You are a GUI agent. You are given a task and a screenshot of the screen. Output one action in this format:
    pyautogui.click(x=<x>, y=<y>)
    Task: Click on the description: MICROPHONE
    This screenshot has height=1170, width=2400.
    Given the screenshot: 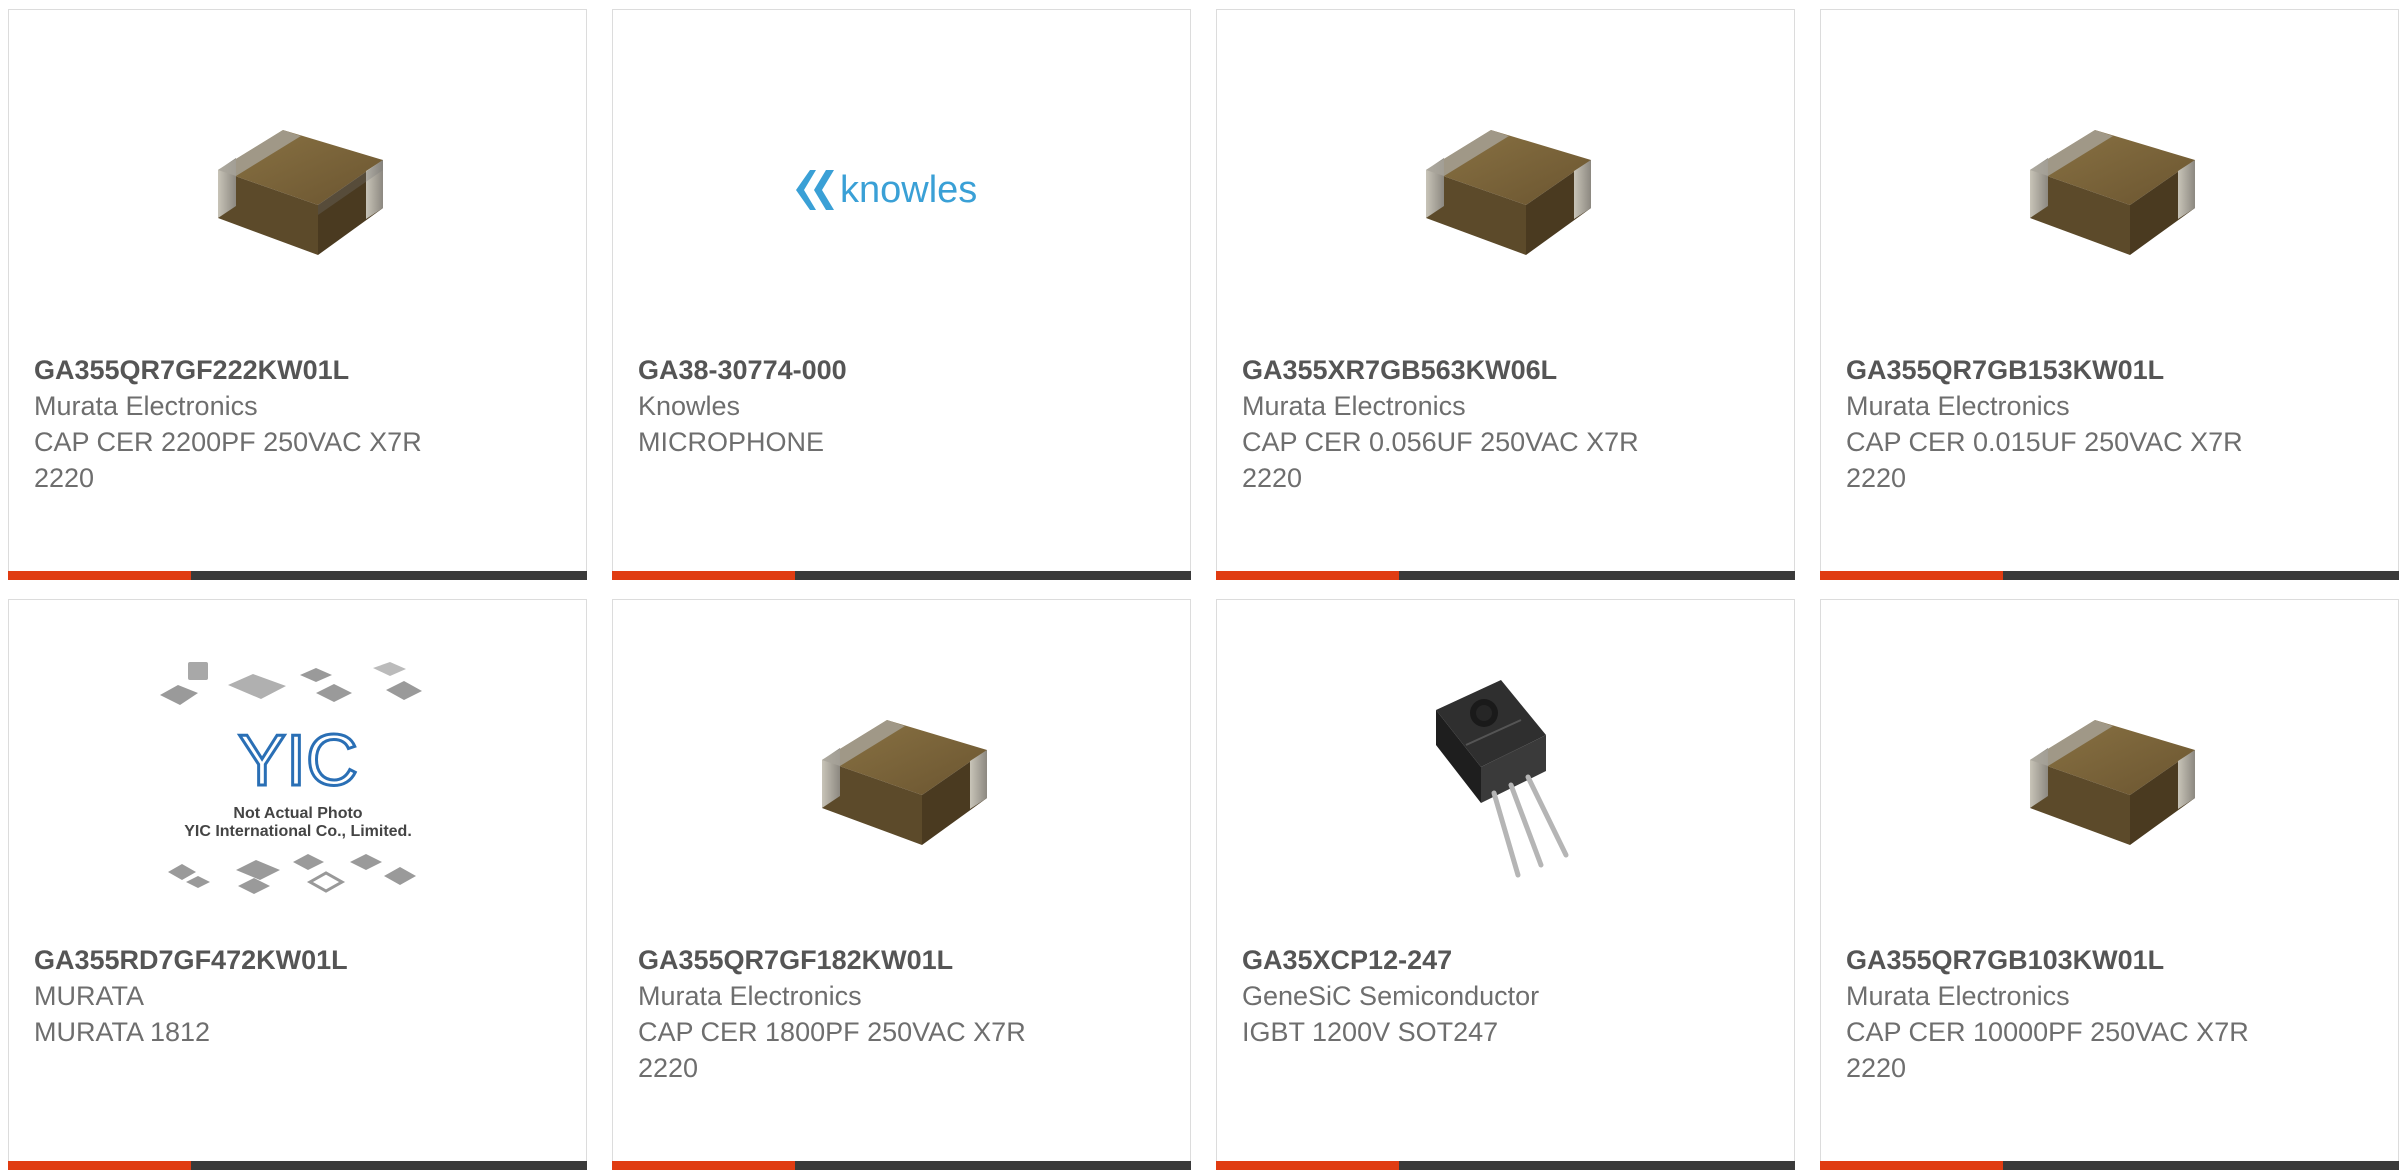 What is the action you would take?
    pyautogui.click(x=731, y=442)
    